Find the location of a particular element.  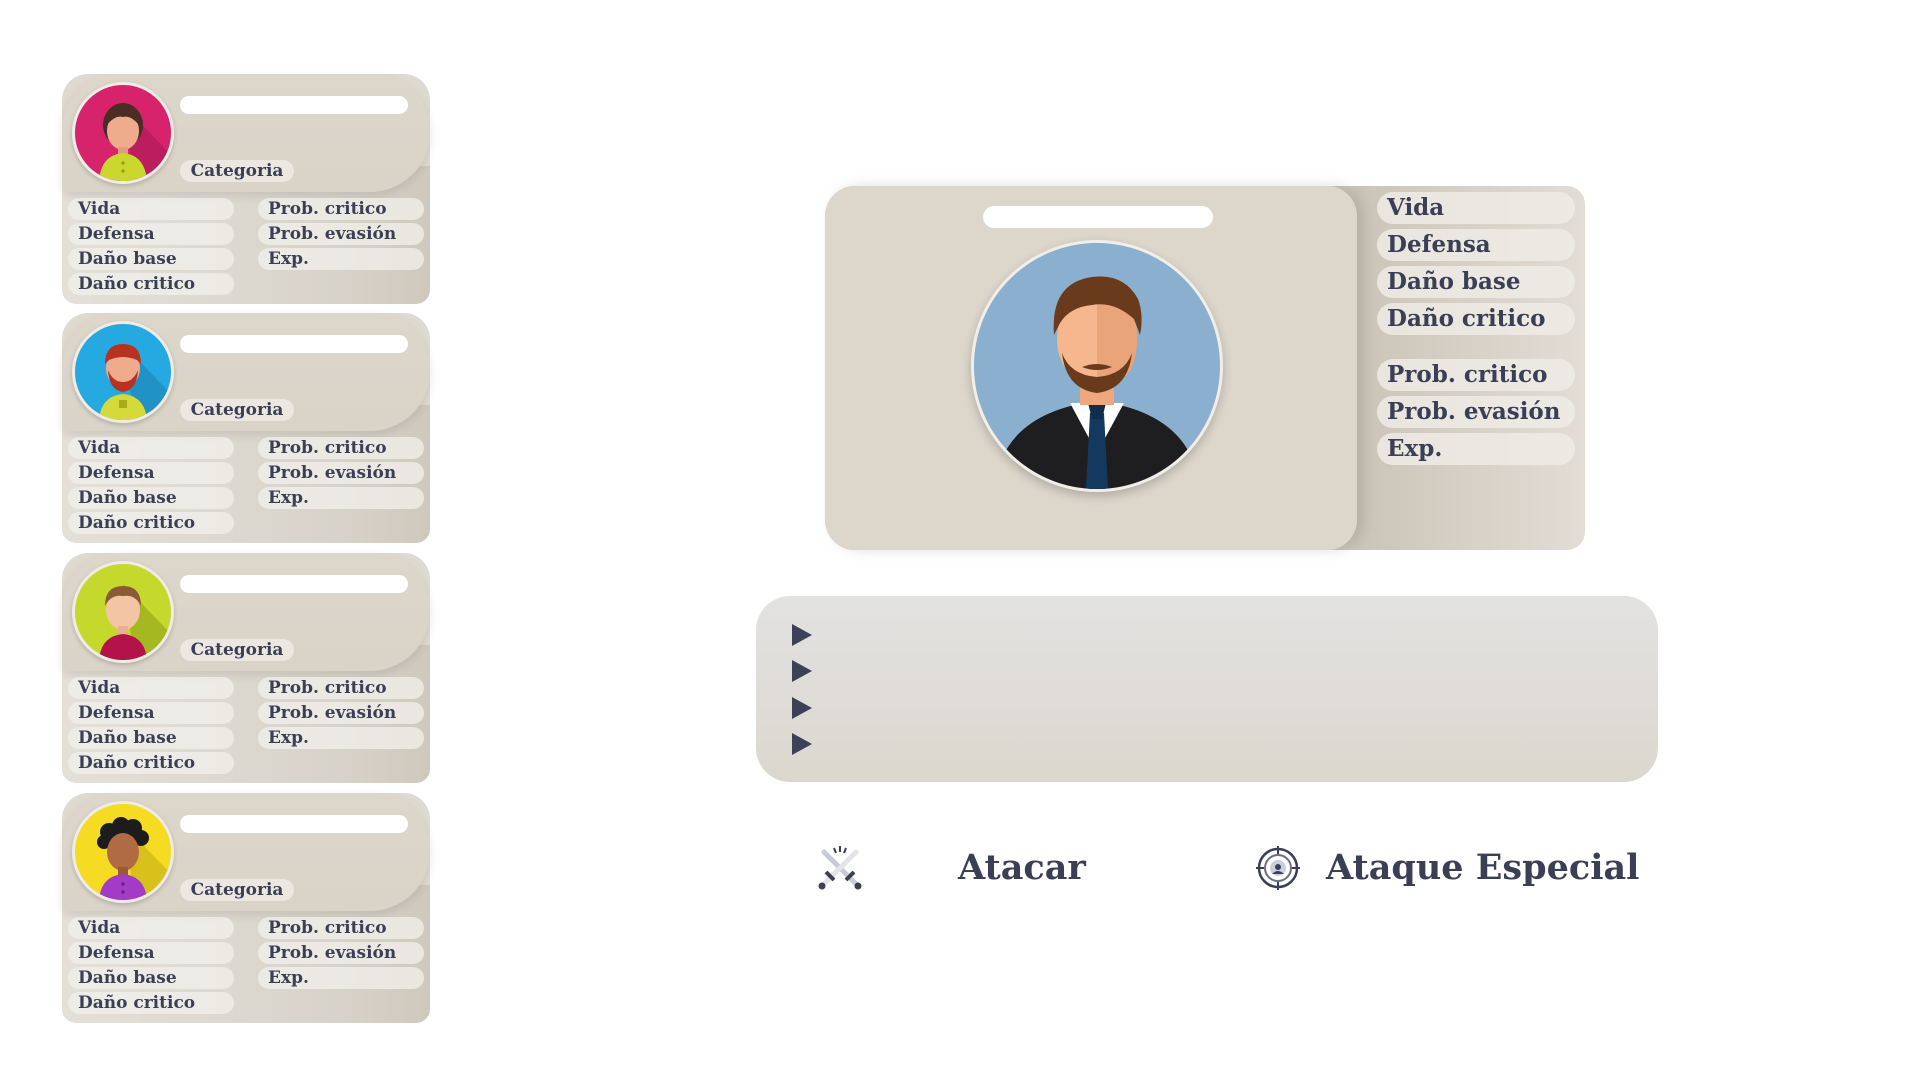

bearded-man-avatar-icon is located at coordinates (123, 372).